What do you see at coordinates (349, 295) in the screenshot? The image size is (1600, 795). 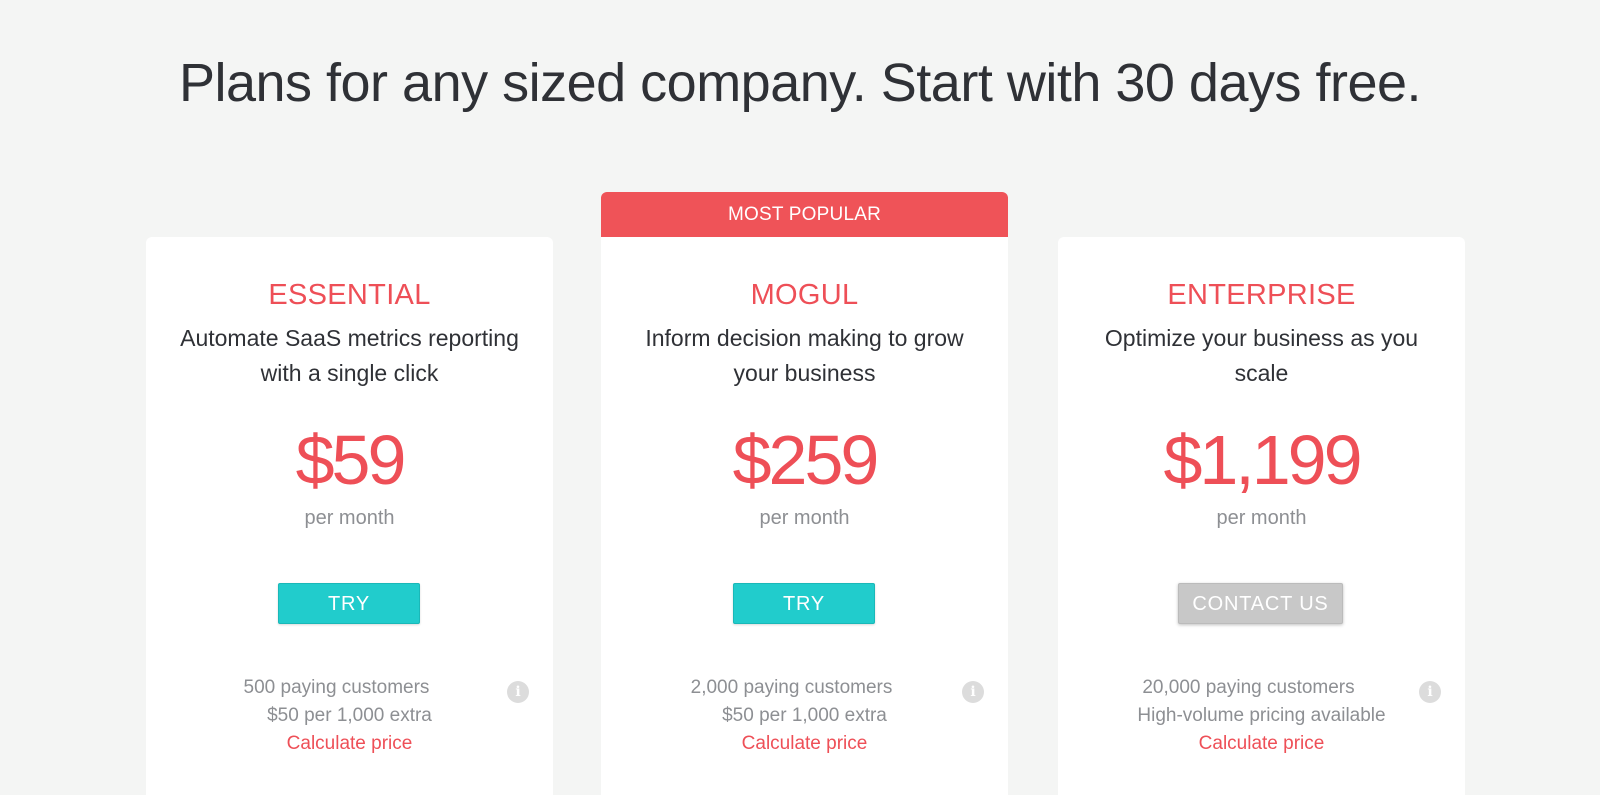 I see `plan-name: ESSENTIAL` at bounding box center [349, 295].